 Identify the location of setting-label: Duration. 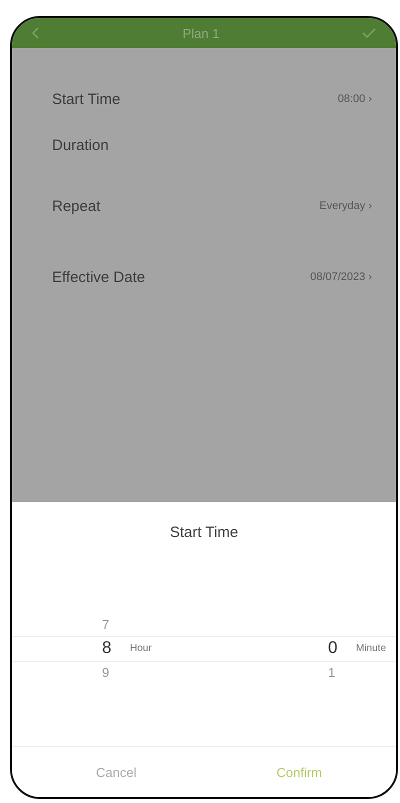
(80, 145).